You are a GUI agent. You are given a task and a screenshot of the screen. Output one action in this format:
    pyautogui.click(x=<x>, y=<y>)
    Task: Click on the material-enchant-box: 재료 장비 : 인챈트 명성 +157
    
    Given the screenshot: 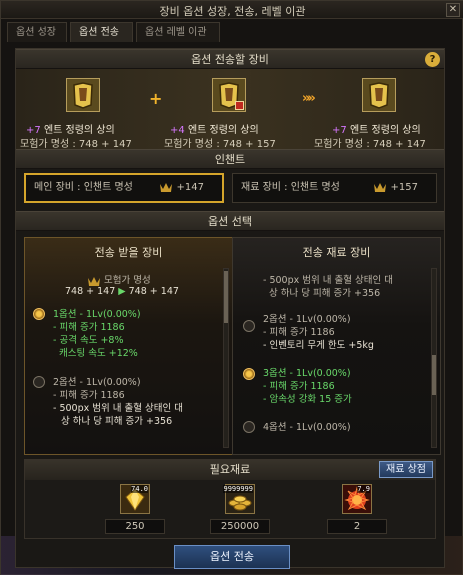 What is the action you would take?
    pyautogui.click(x=334, y=188)
    